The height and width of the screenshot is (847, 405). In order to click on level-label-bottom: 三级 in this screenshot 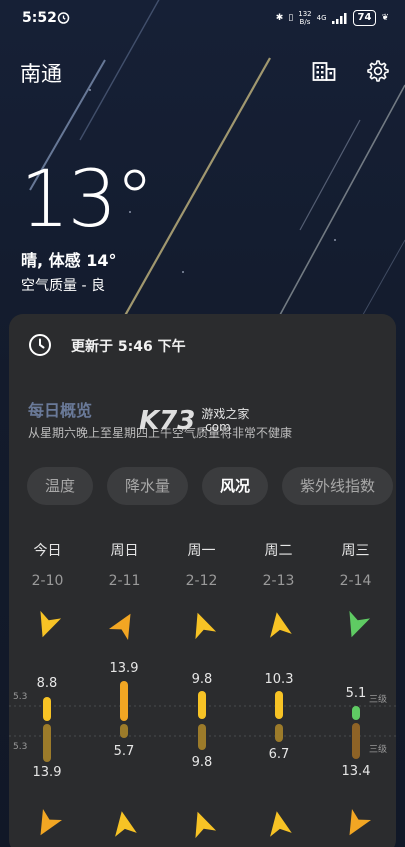, I will do `click(378, 750)`.